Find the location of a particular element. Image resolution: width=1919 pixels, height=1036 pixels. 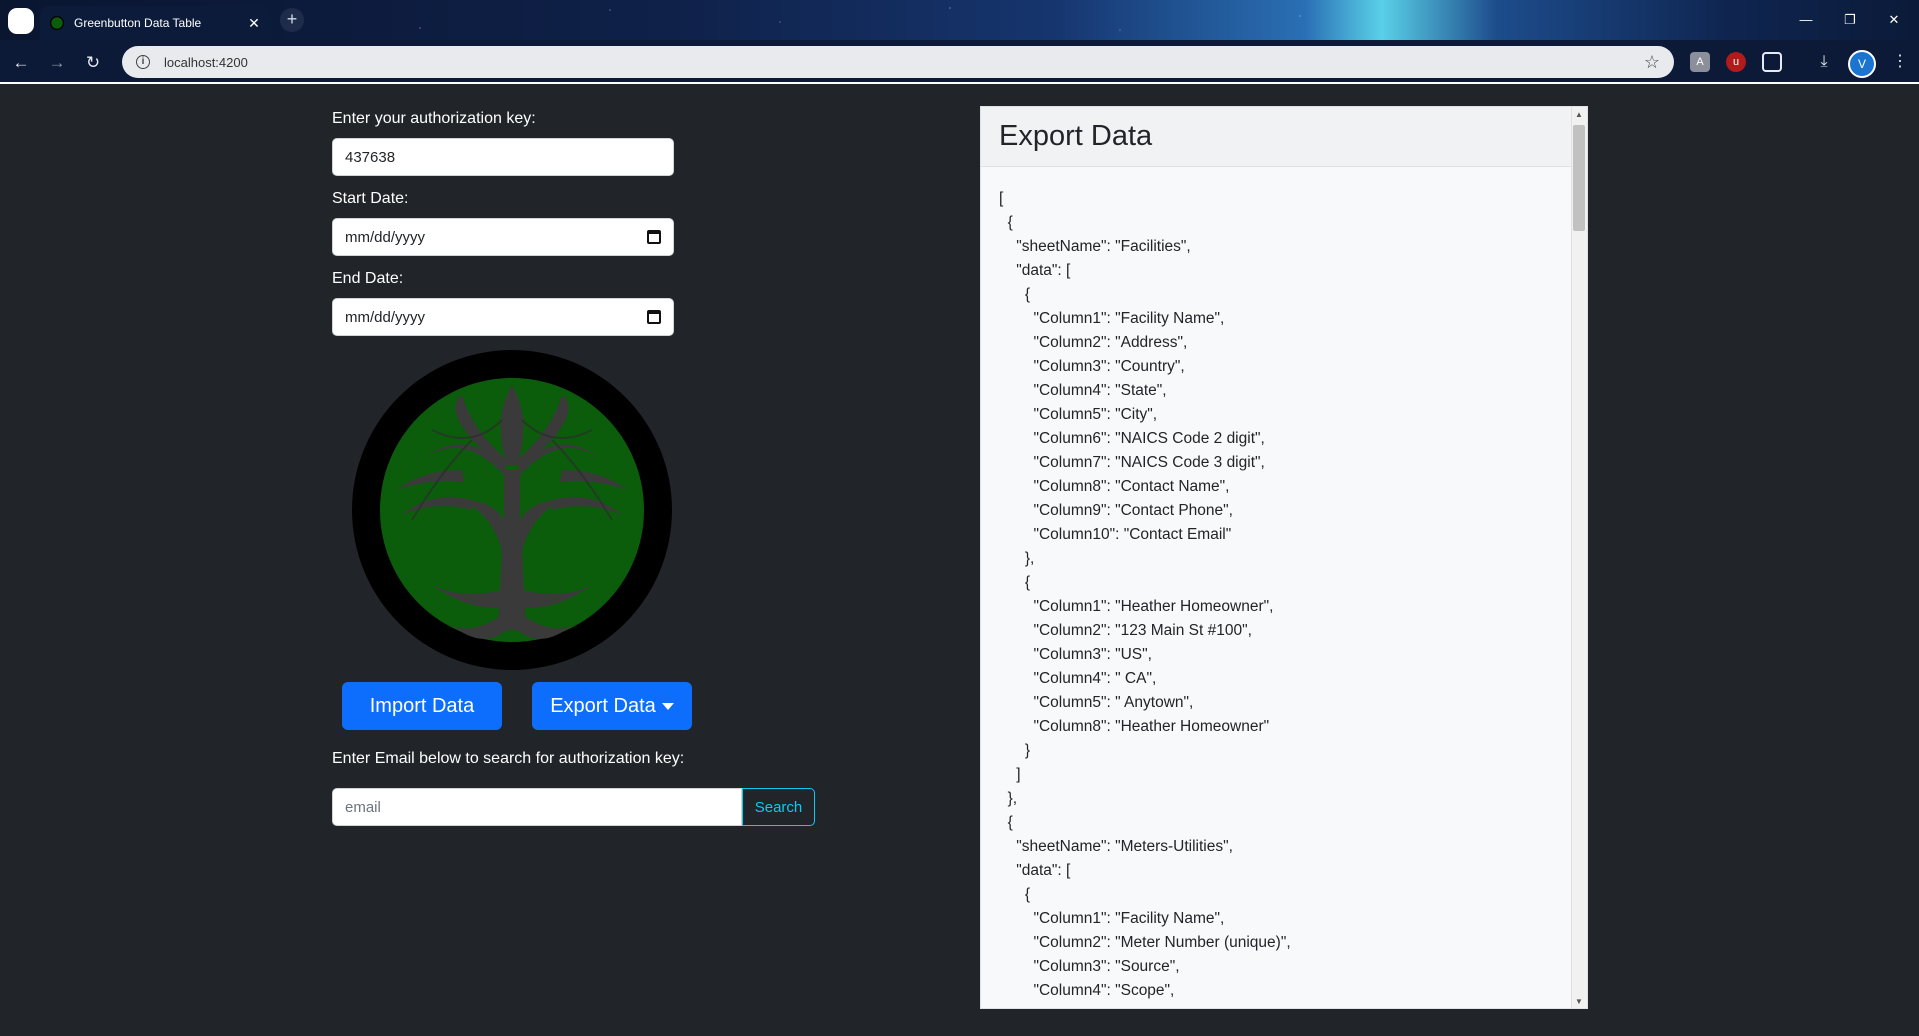

json-line: "Column2": "123 Main St #100", is located at coordinates (1125, 630).